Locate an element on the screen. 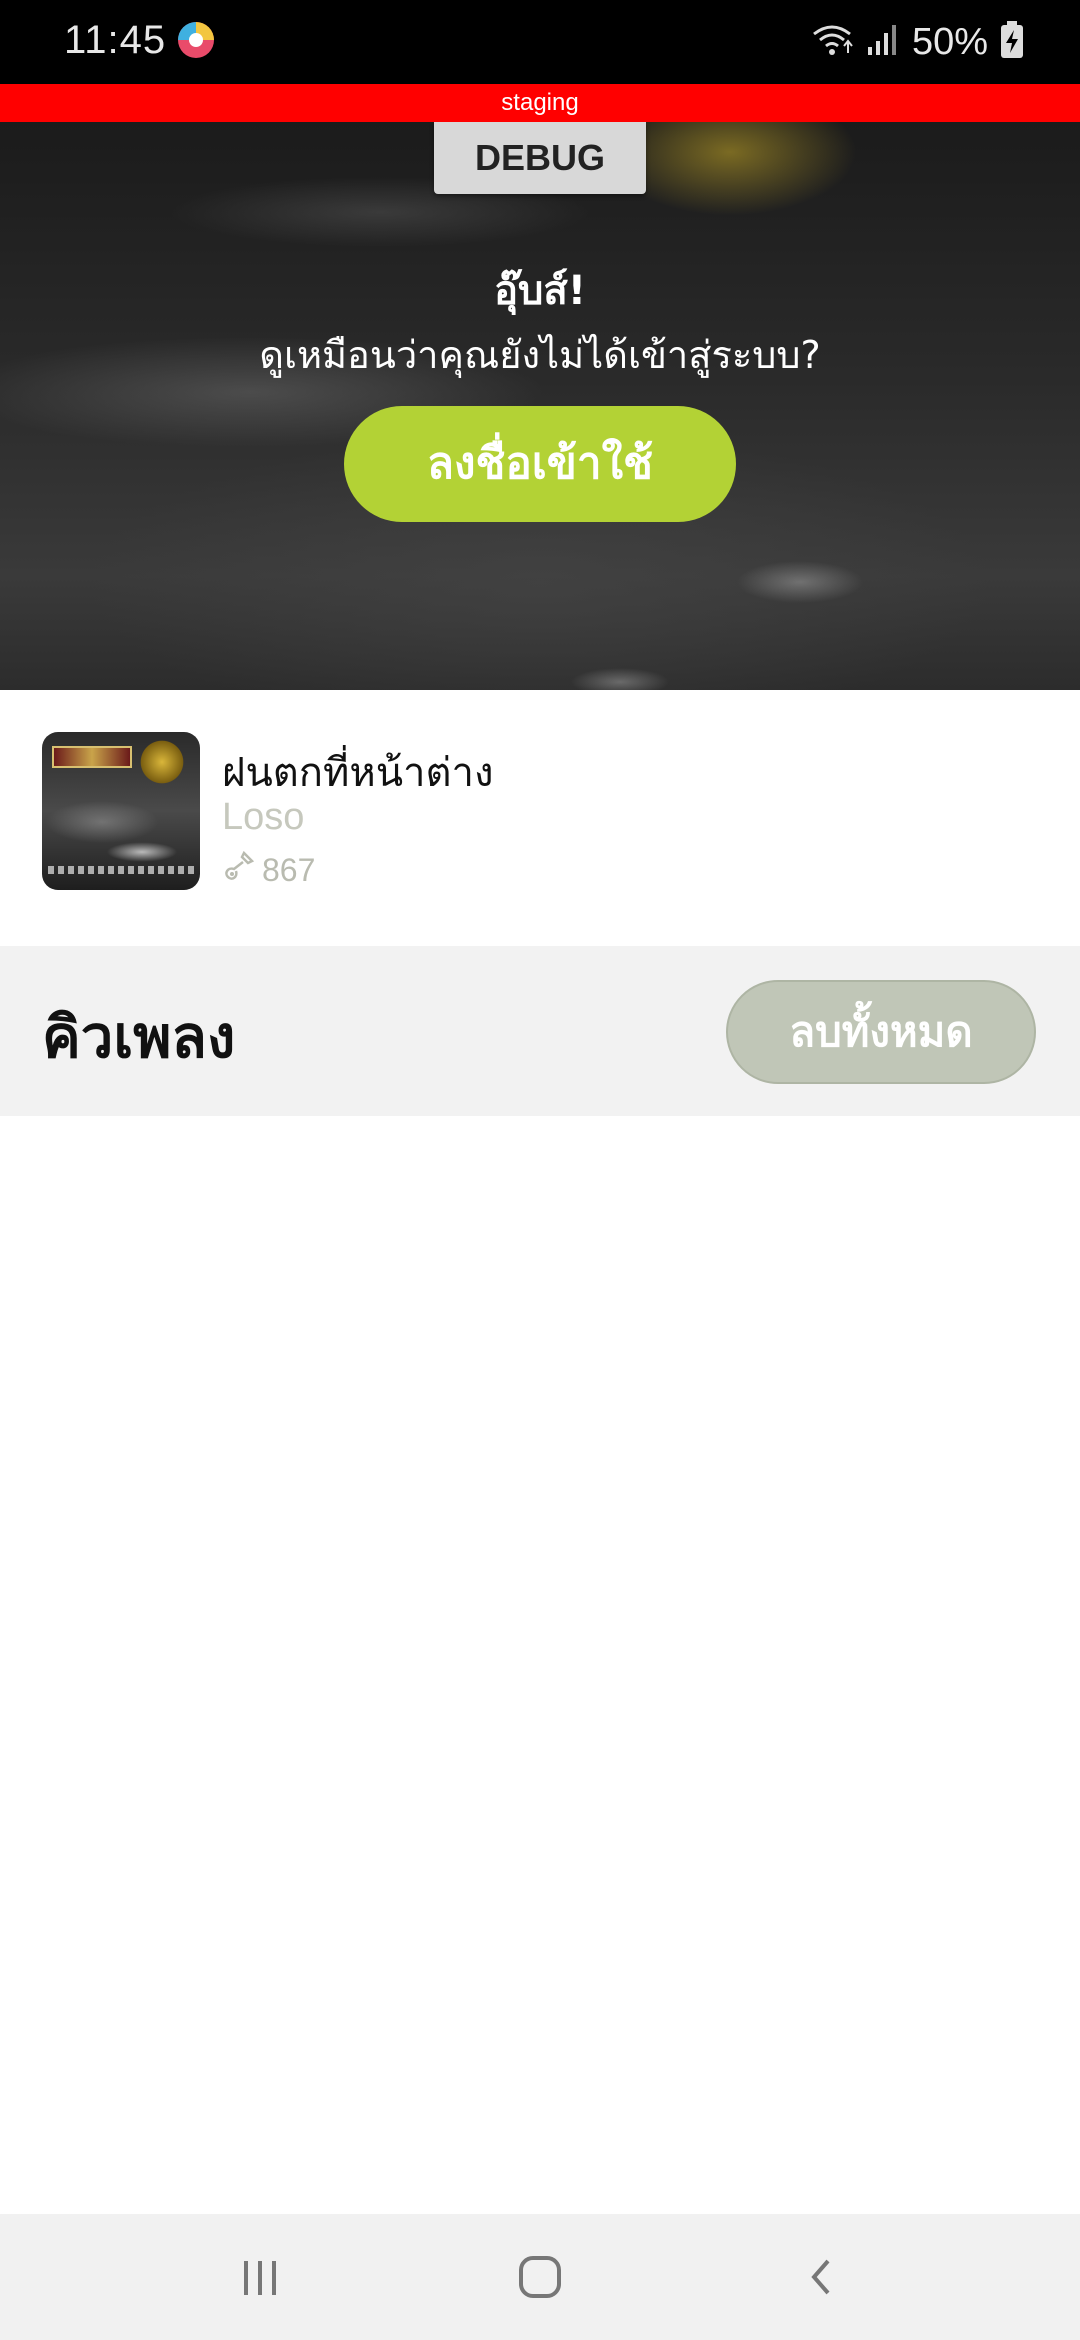 The height and width of the screenshot is (2340, 1080). song-title: ฝนตกที่หน้าต่าง is located at coordinates (358, 773).